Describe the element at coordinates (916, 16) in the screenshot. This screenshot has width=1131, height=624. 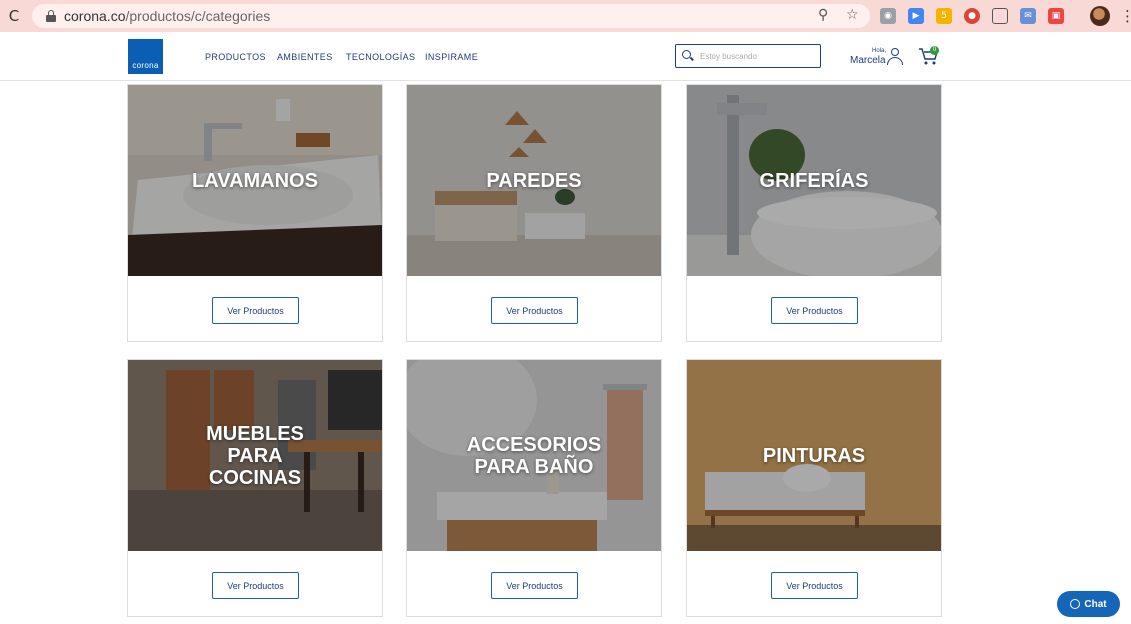
I see `translate-extension-icon: ▶` at that location.